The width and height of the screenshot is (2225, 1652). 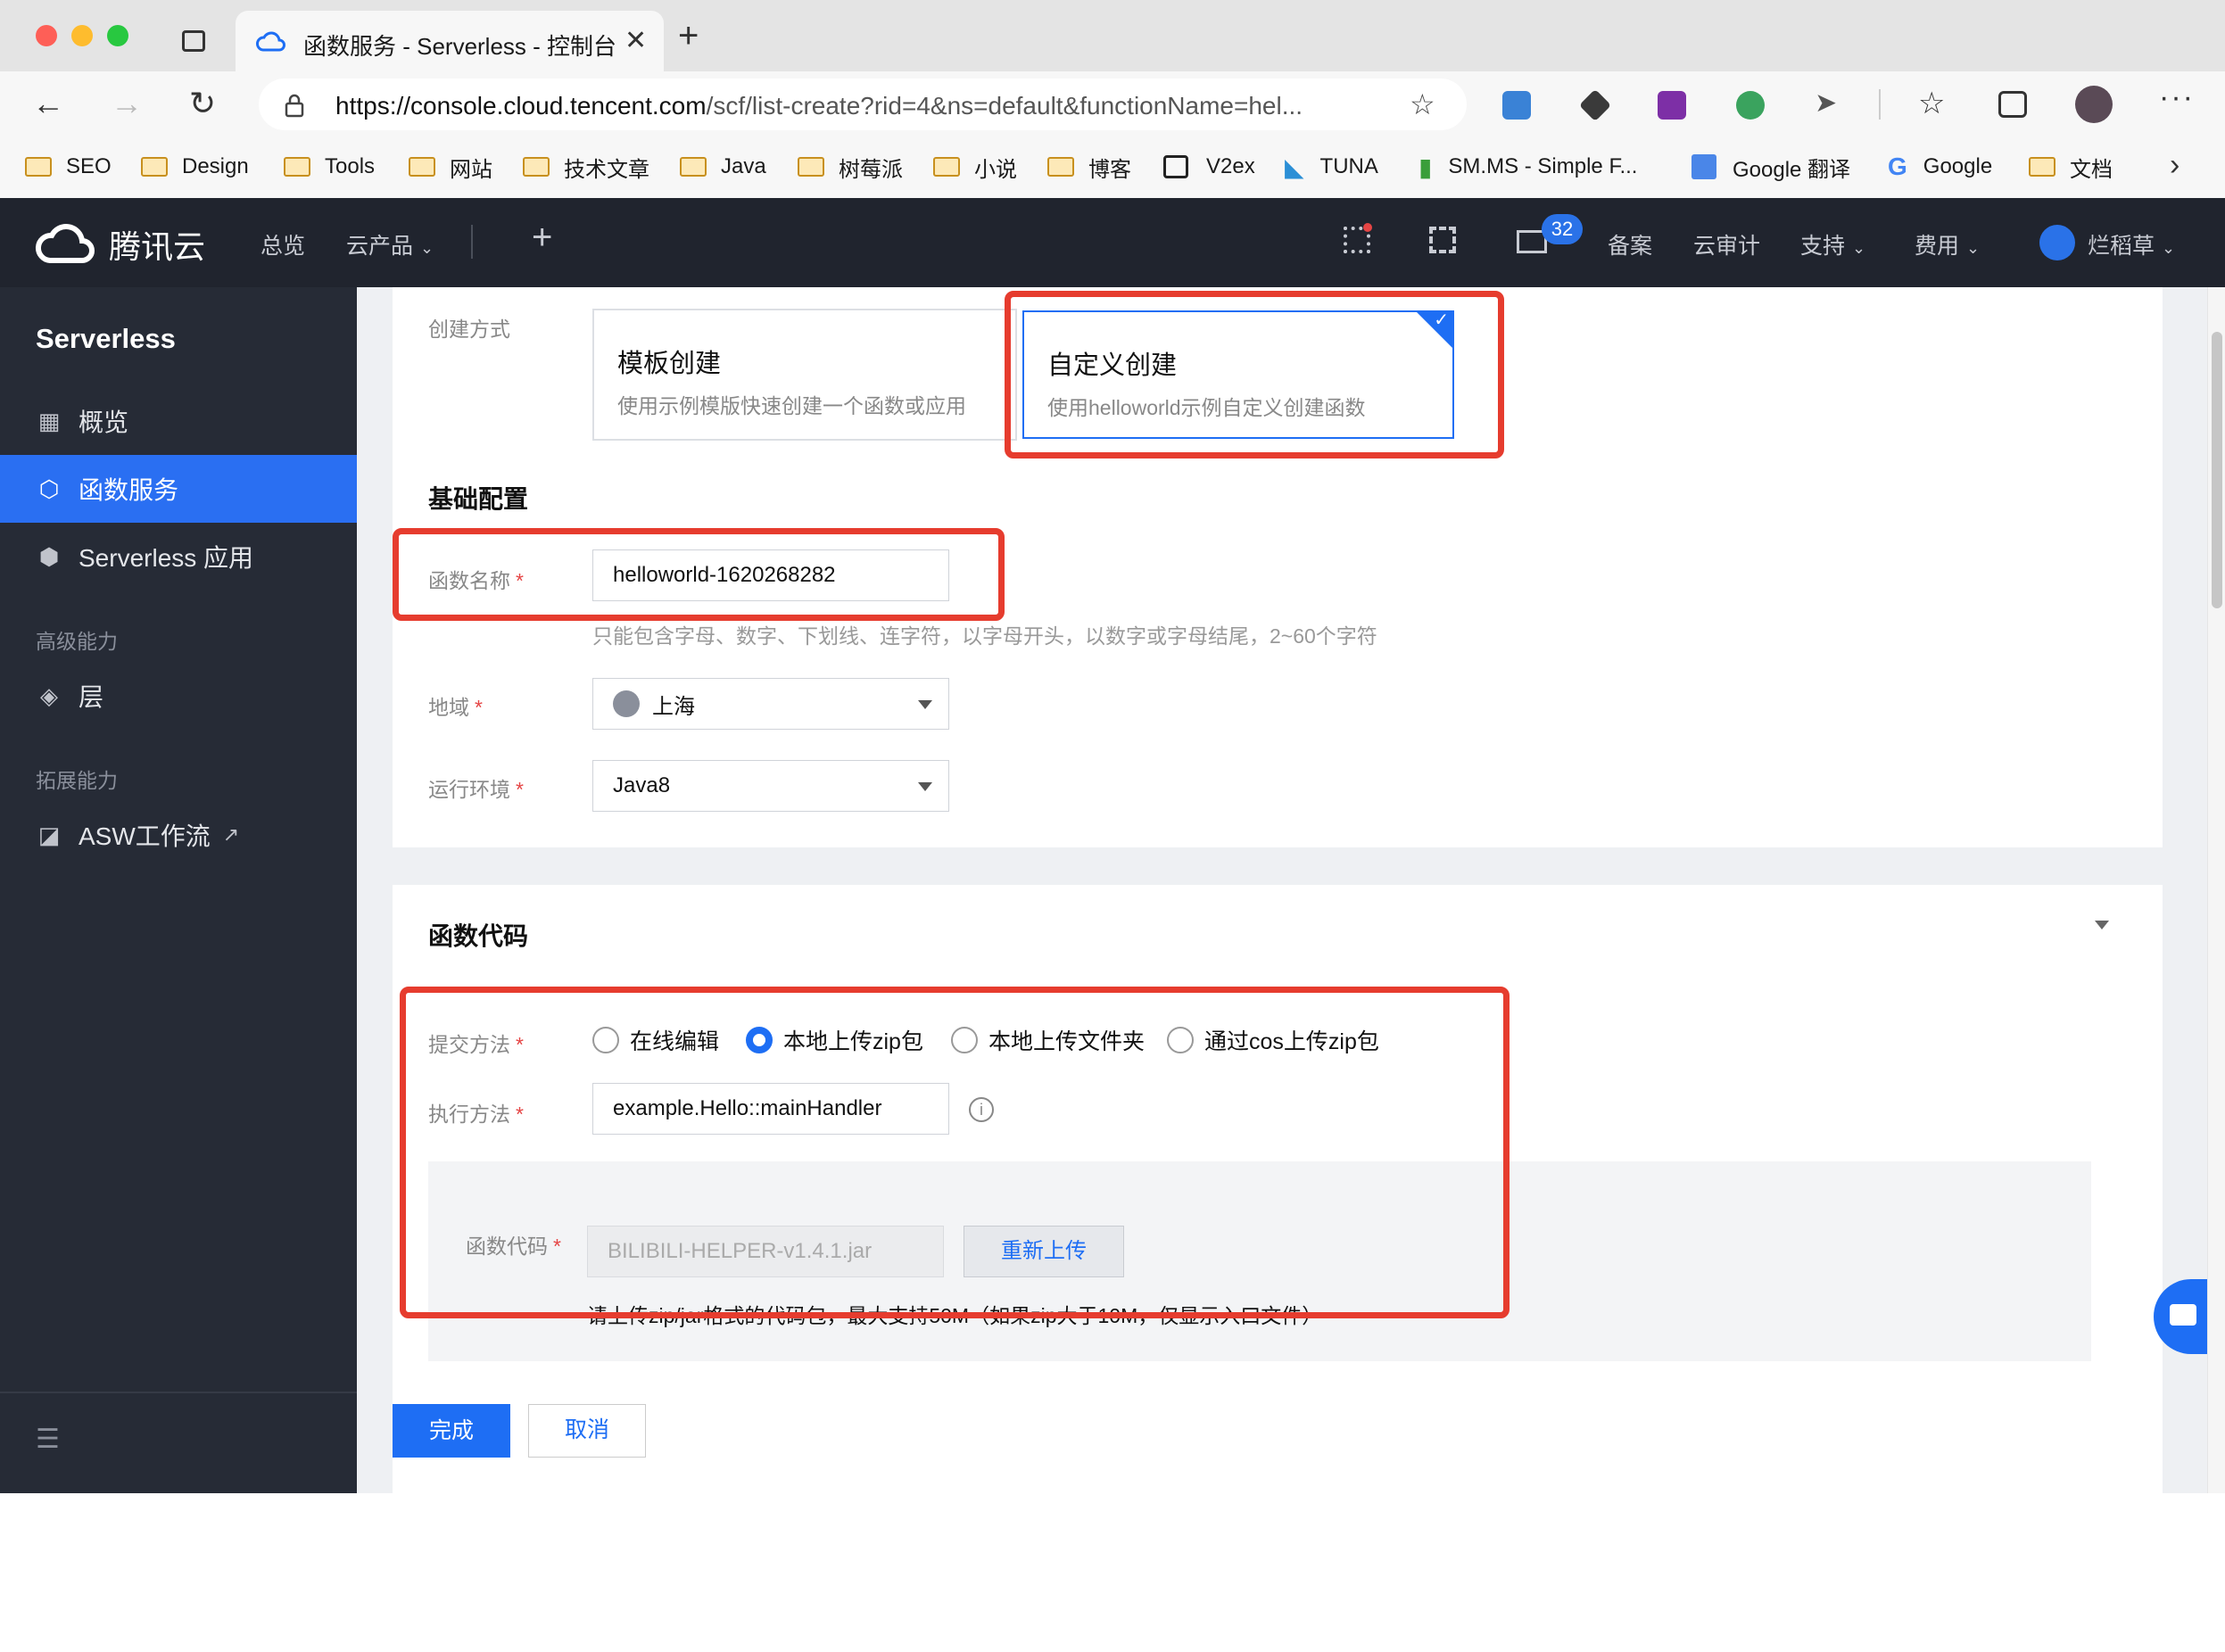 I want to click on v2ex-icon, so click(x=1175, y=166).